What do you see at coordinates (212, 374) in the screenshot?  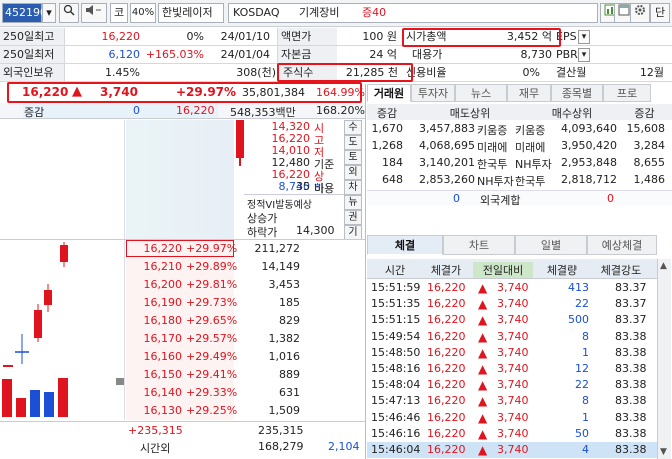 I see `bid-rate: +29.41%` at bounding box center [212, 374].